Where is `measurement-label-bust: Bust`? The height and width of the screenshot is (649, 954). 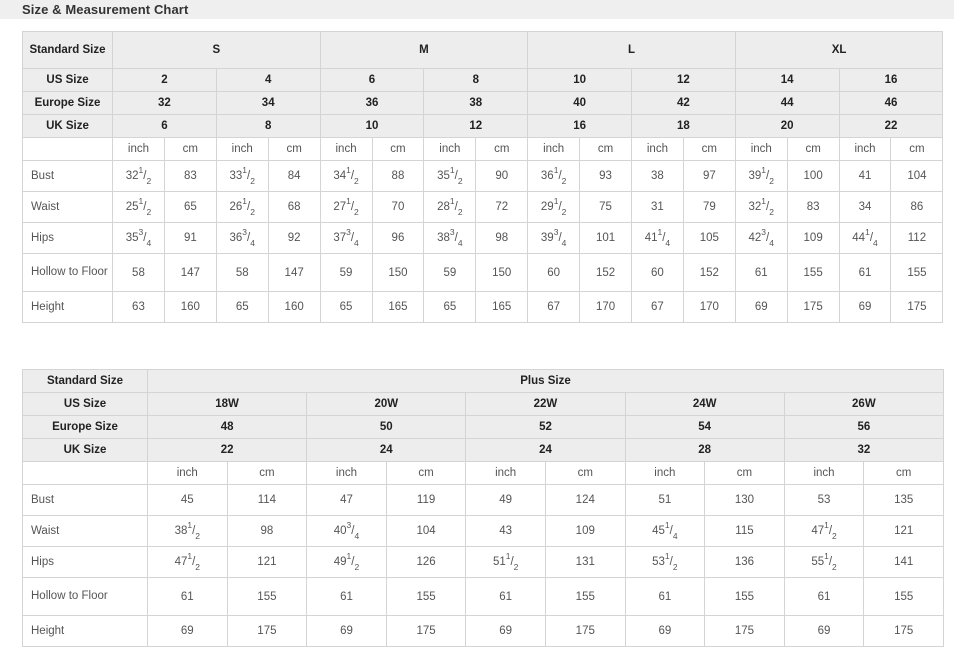 measurement-label-bust: Bust is located at coordinates (67, 176).